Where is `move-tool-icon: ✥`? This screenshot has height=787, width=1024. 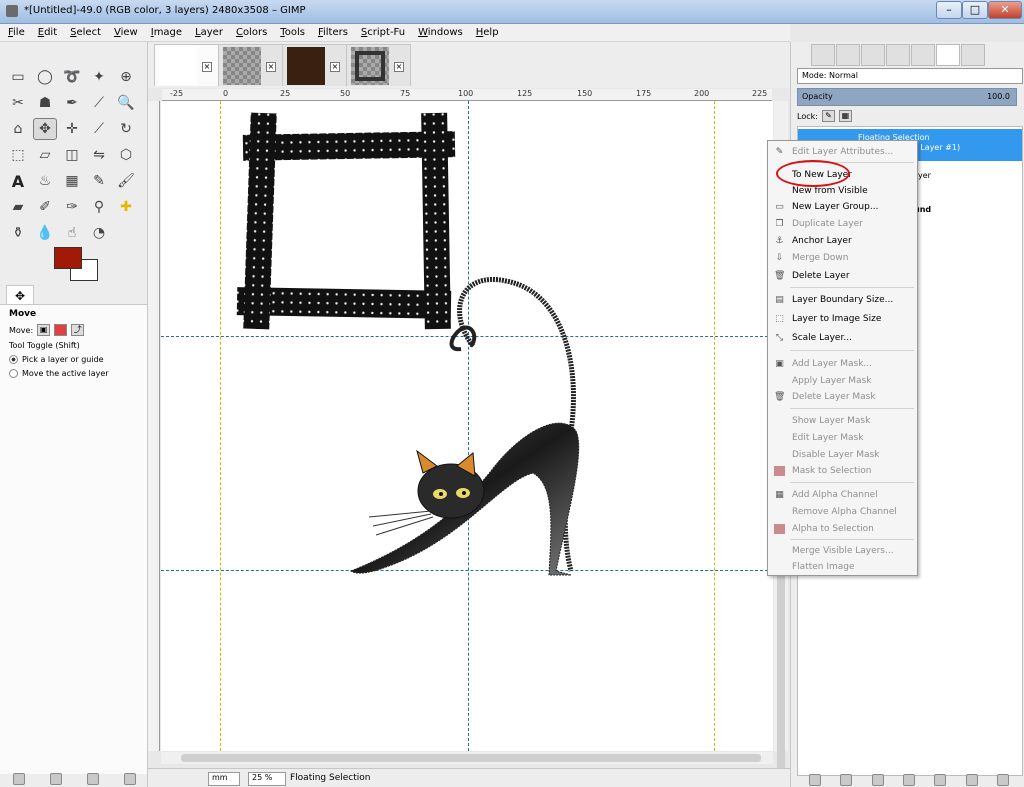 move-tool-icon: ✥ is located at coordinates (45, 129).